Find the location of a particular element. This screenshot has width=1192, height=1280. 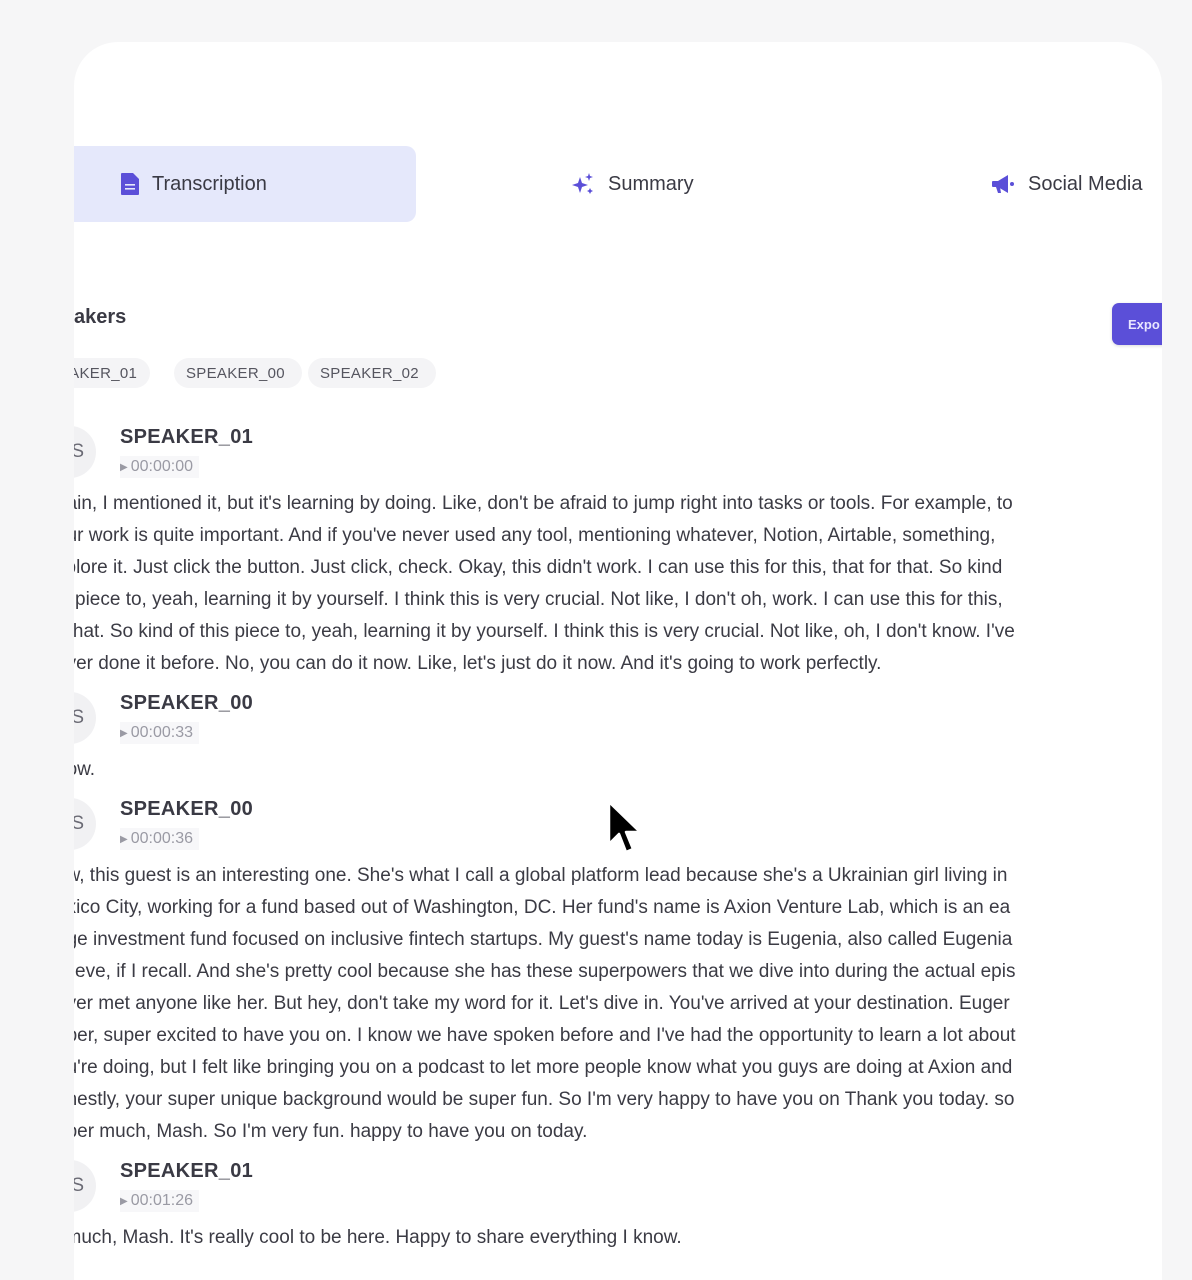

timestamp-play: ▶ 00:01:26 is located at coordinates (159, 1201).